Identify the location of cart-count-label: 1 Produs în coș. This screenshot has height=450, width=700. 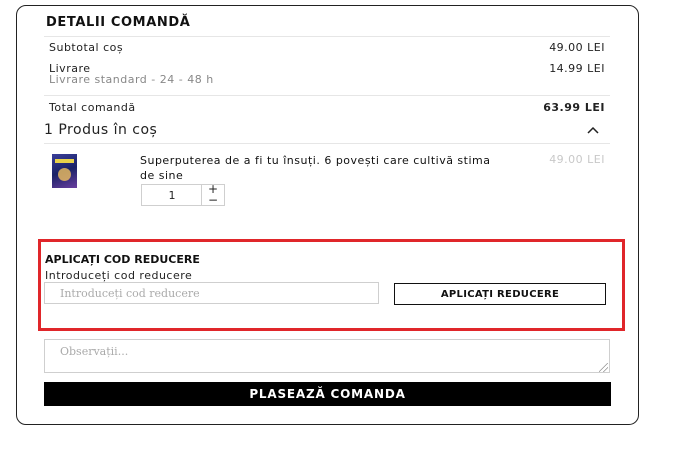
(101, 130).